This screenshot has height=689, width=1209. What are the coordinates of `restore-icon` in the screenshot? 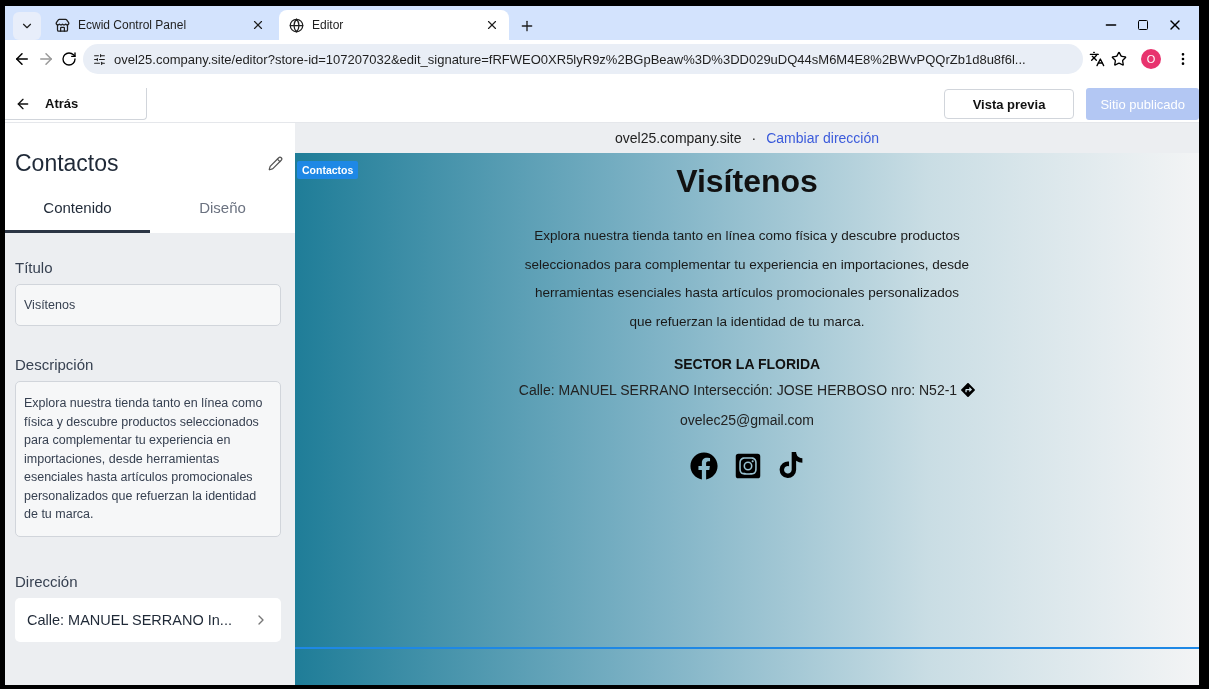 It's located at (1143, 25).